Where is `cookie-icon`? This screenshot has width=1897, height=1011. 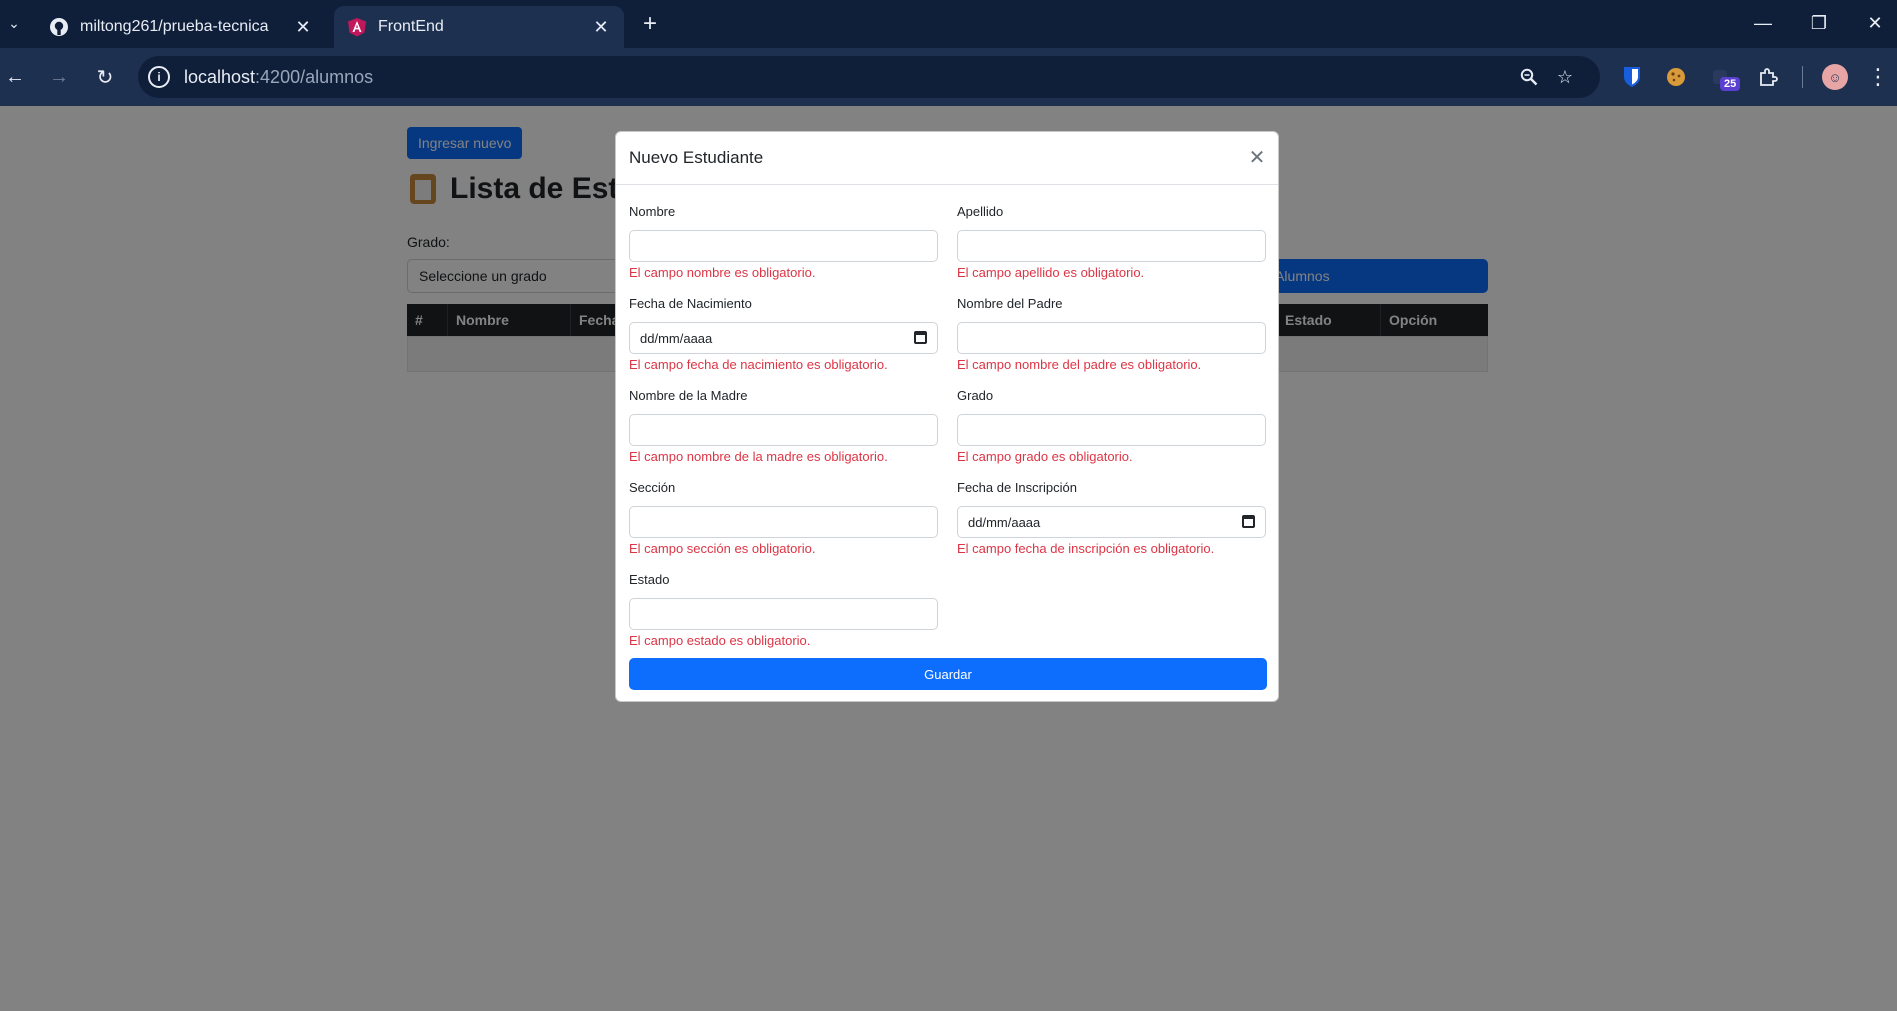 cookie-icon is located at coordinates (1676, 77).